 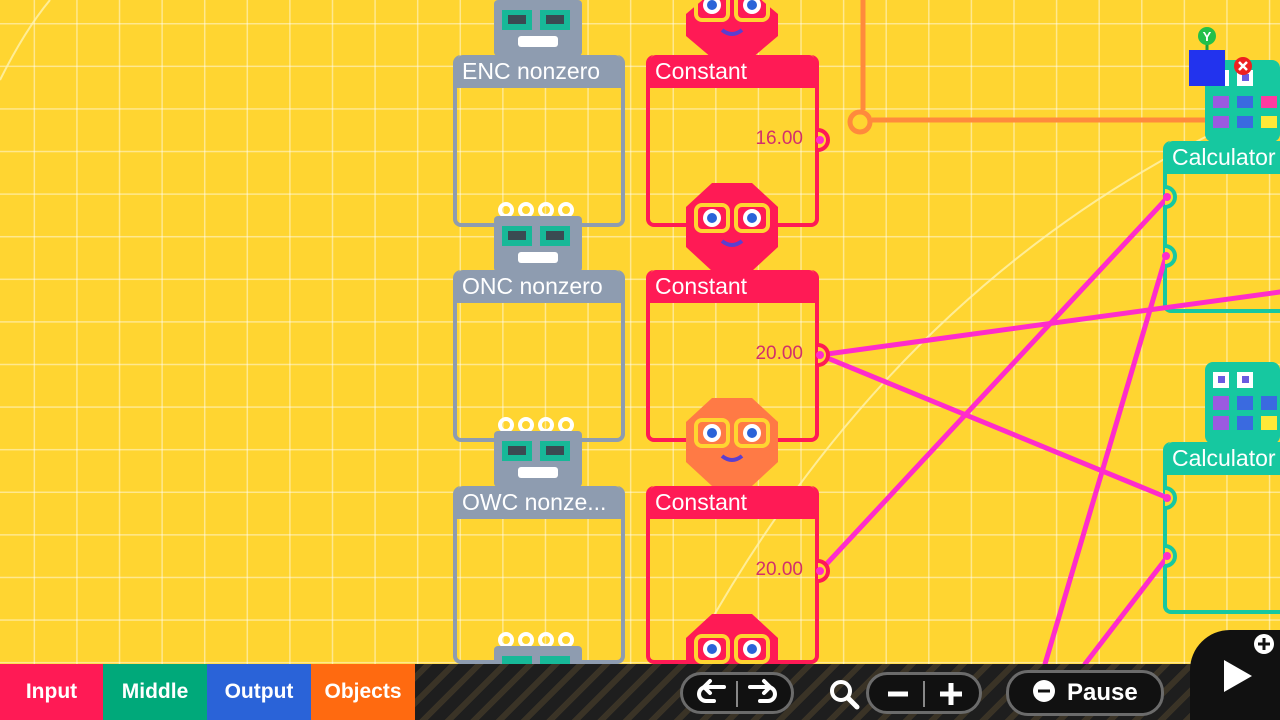 What do you see at coordinates (1207, 68) in the screenshot?
I see `axis-cube` at bounding box center [1207, 68].